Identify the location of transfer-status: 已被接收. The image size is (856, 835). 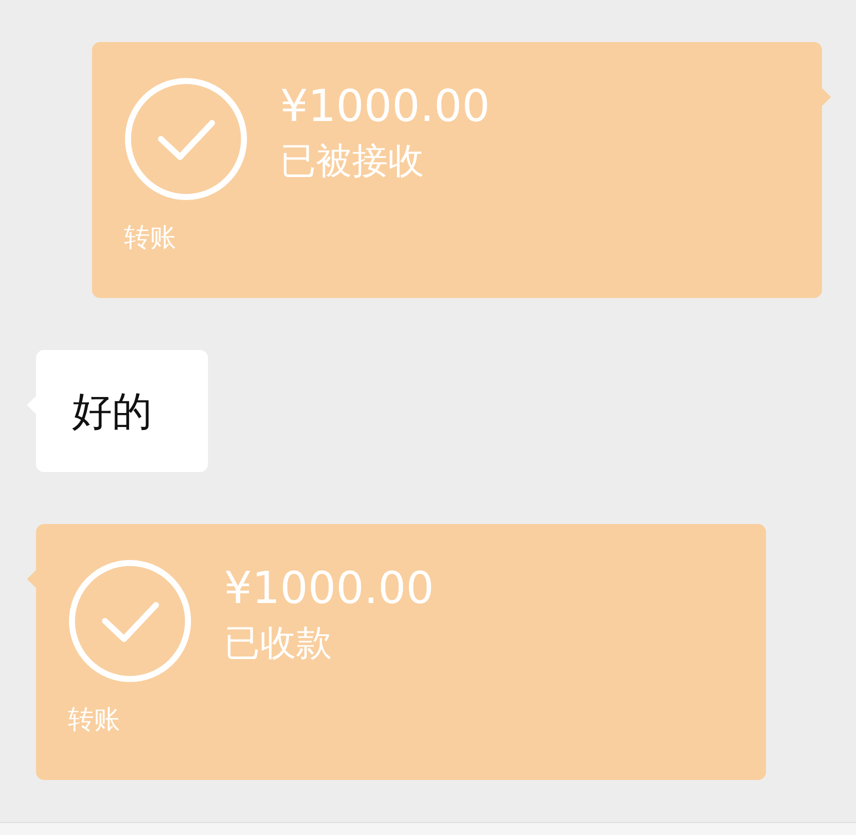
(352, 162).